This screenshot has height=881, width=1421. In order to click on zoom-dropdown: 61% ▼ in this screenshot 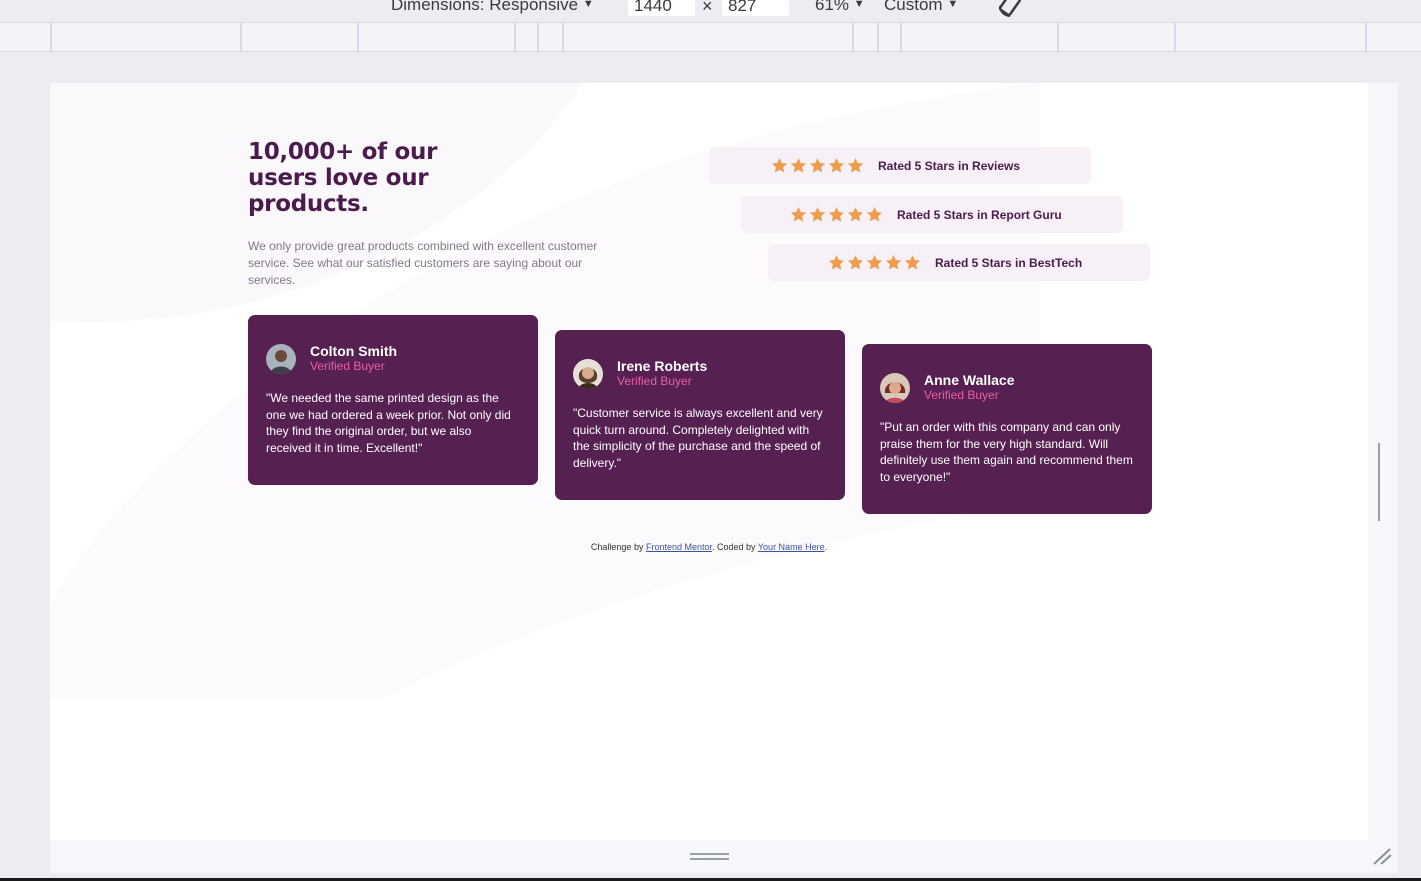, I will do `click(840, 7)`.